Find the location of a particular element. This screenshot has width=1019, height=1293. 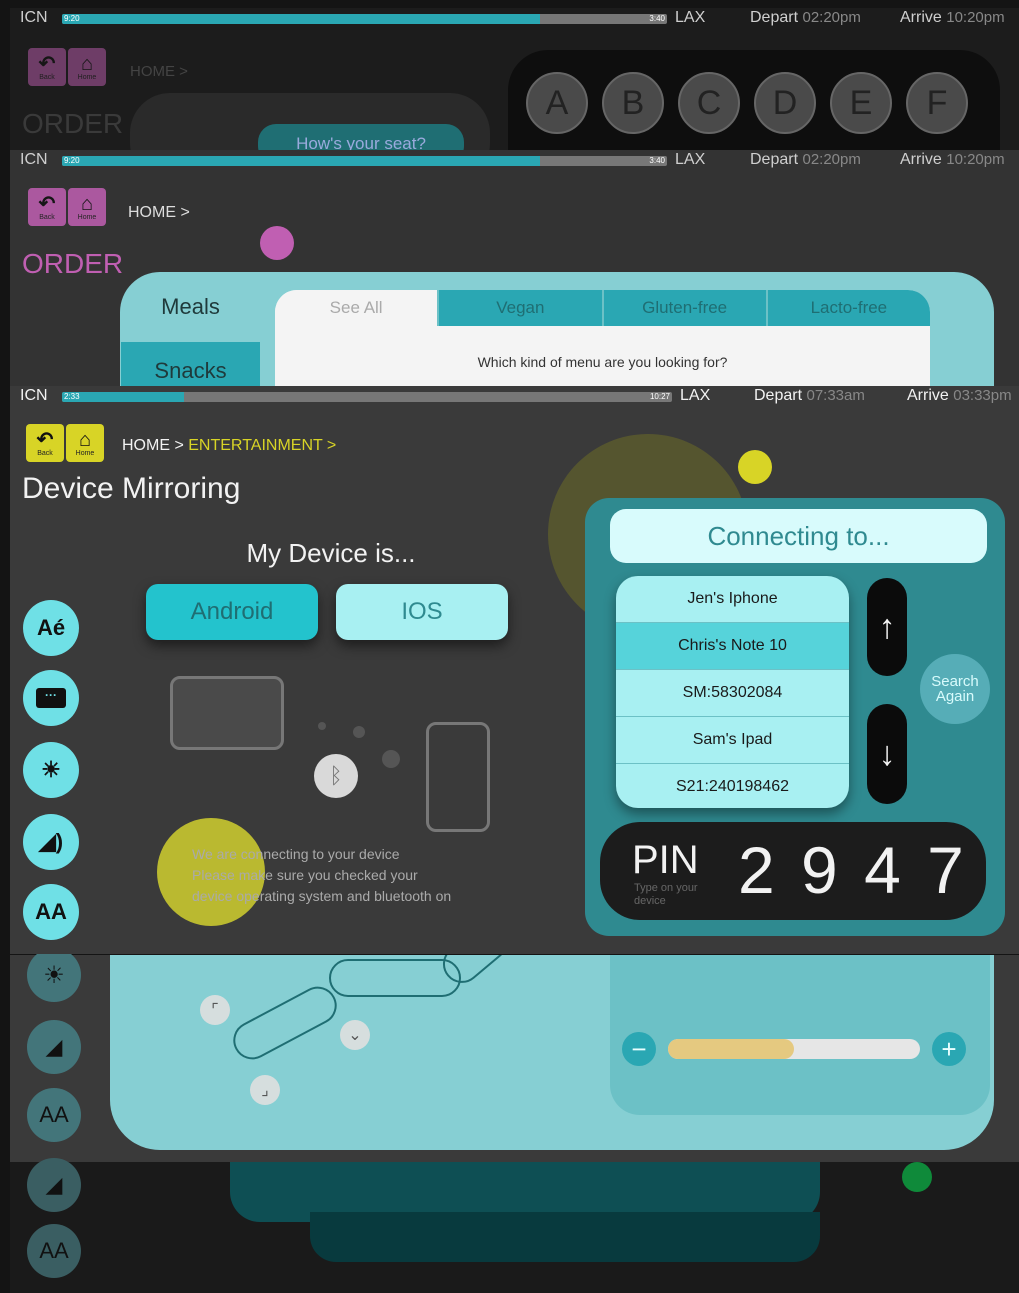

device-list-item: Jen's Iphone is located at coordinates (732, 599).